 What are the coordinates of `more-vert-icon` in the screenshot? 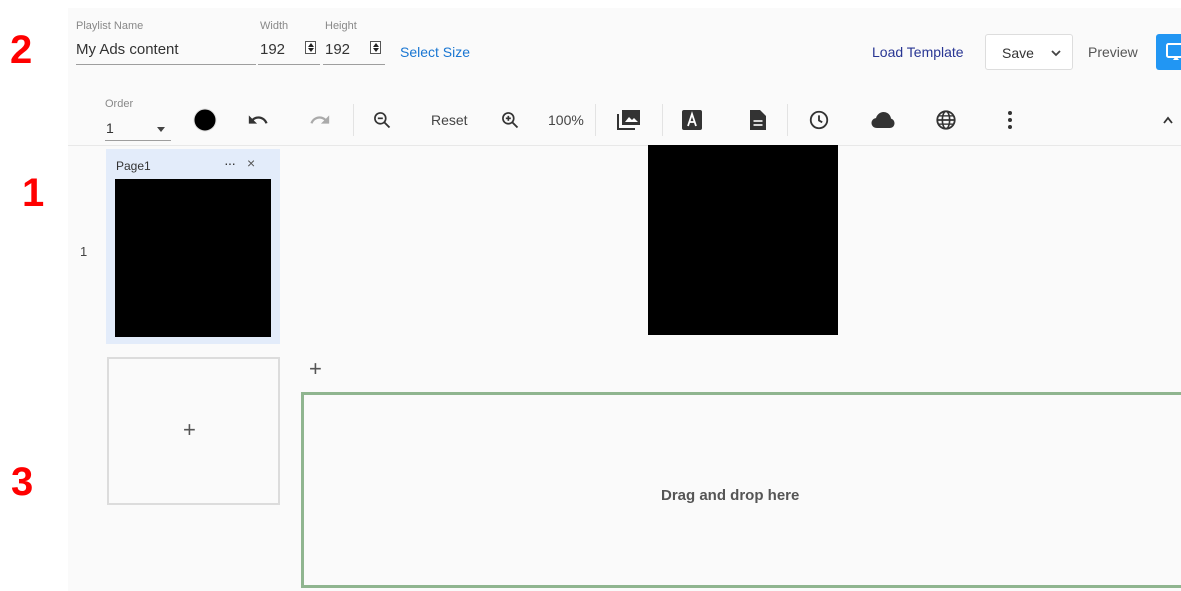 It's located at (1010, 120).